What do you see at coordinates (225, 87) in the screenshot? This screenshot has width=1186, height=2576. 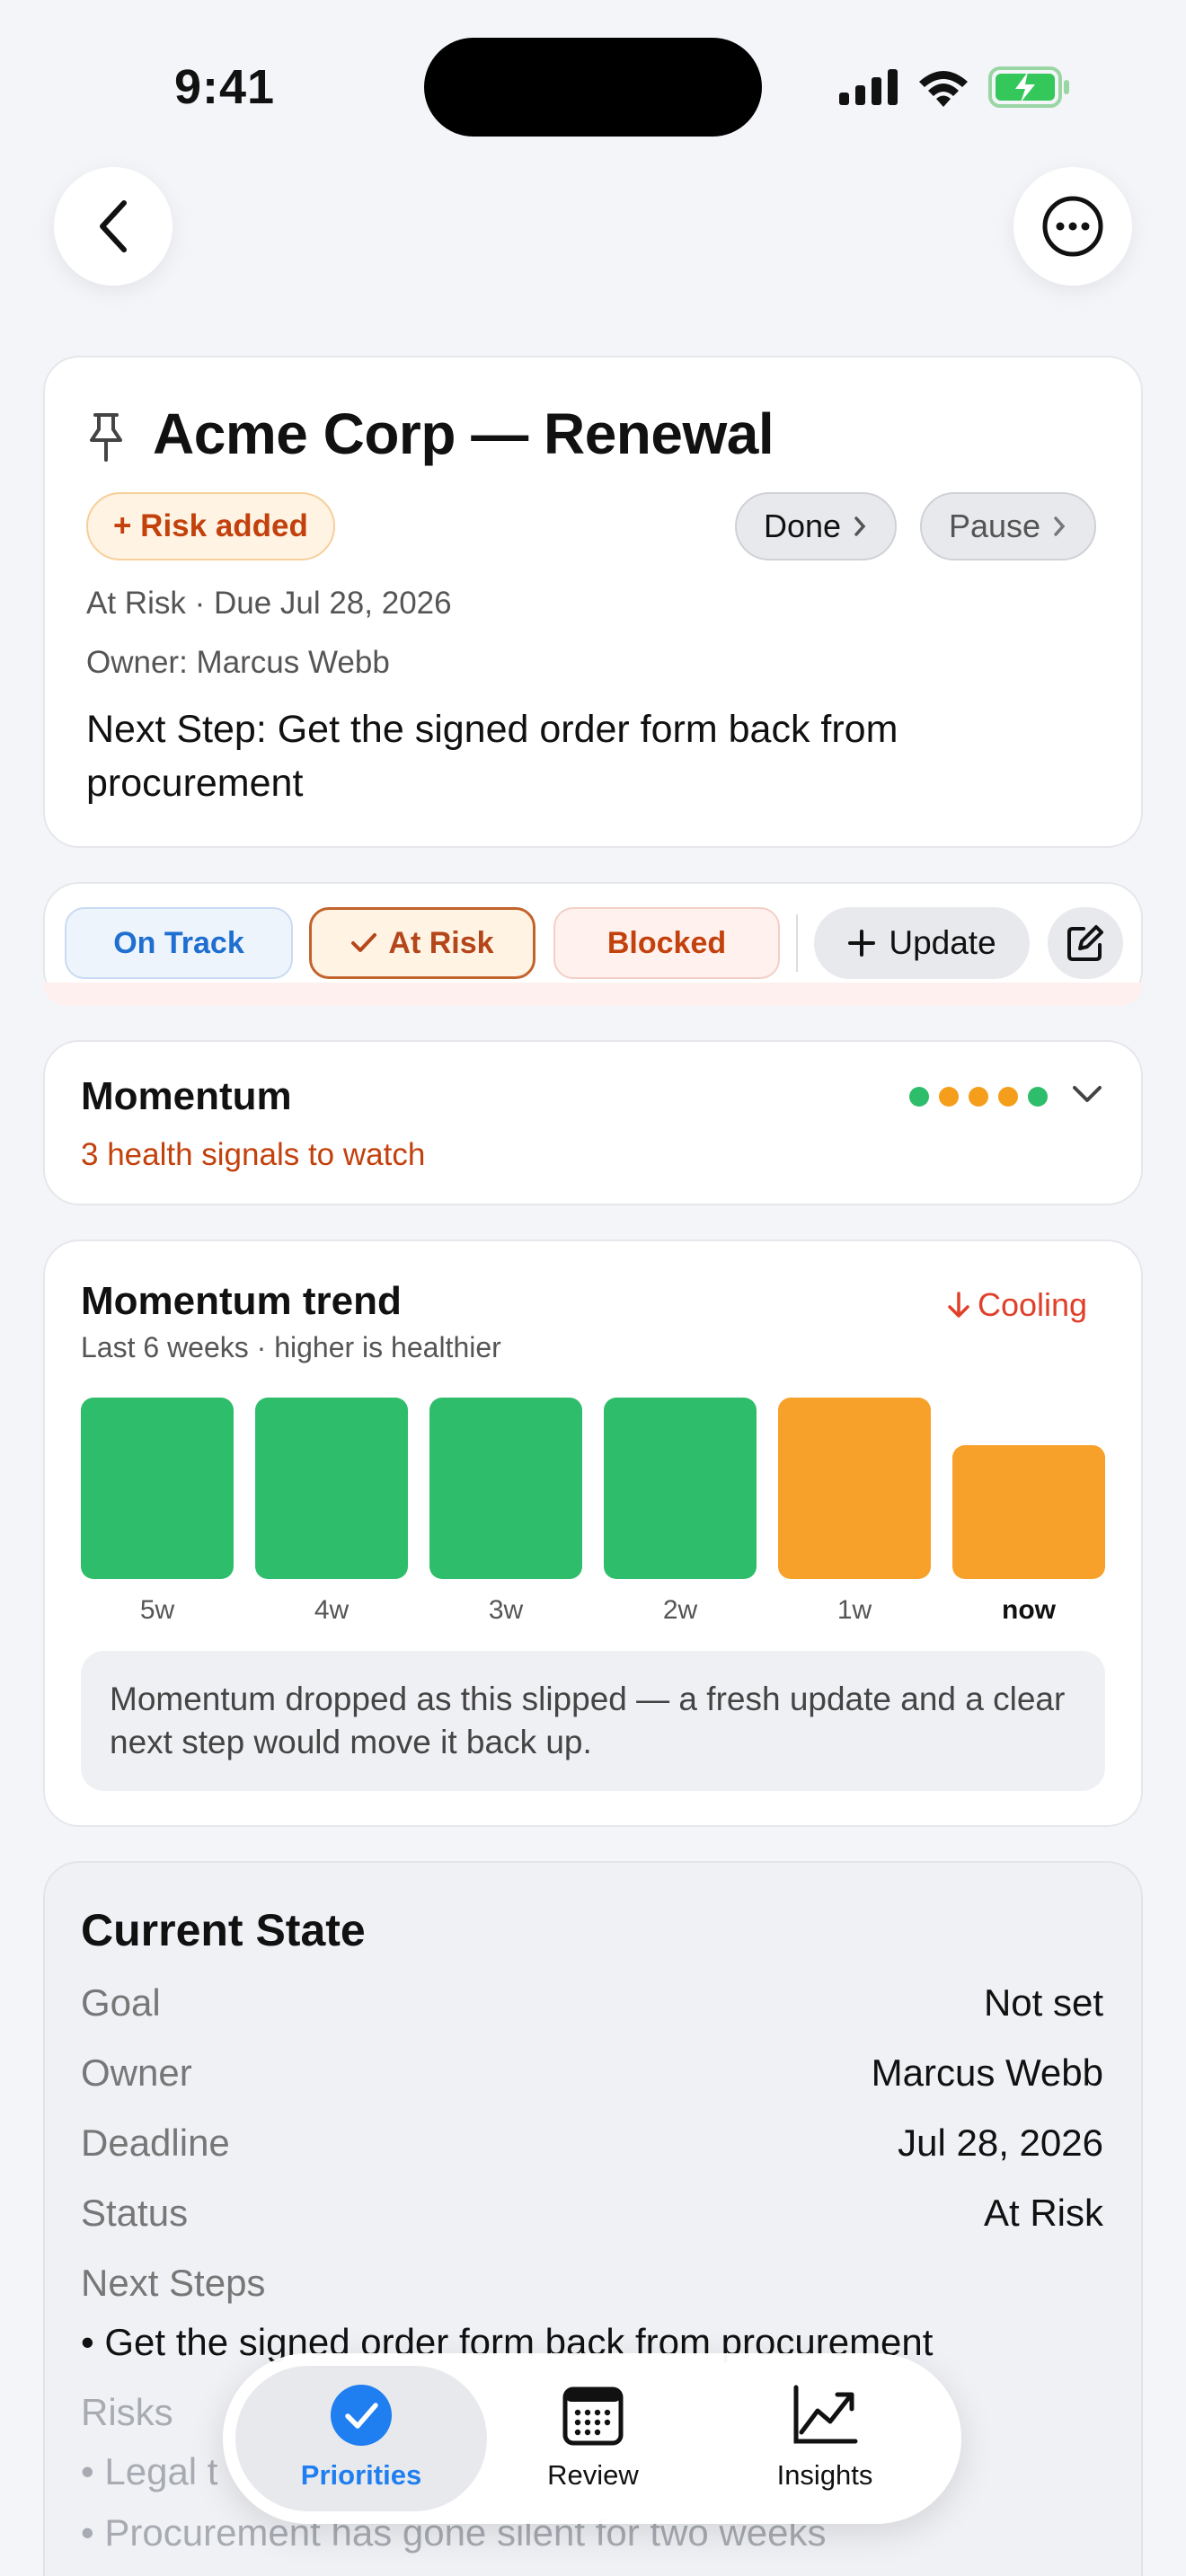 I see `status-time: 9:41` at bounding box center [225, 87].